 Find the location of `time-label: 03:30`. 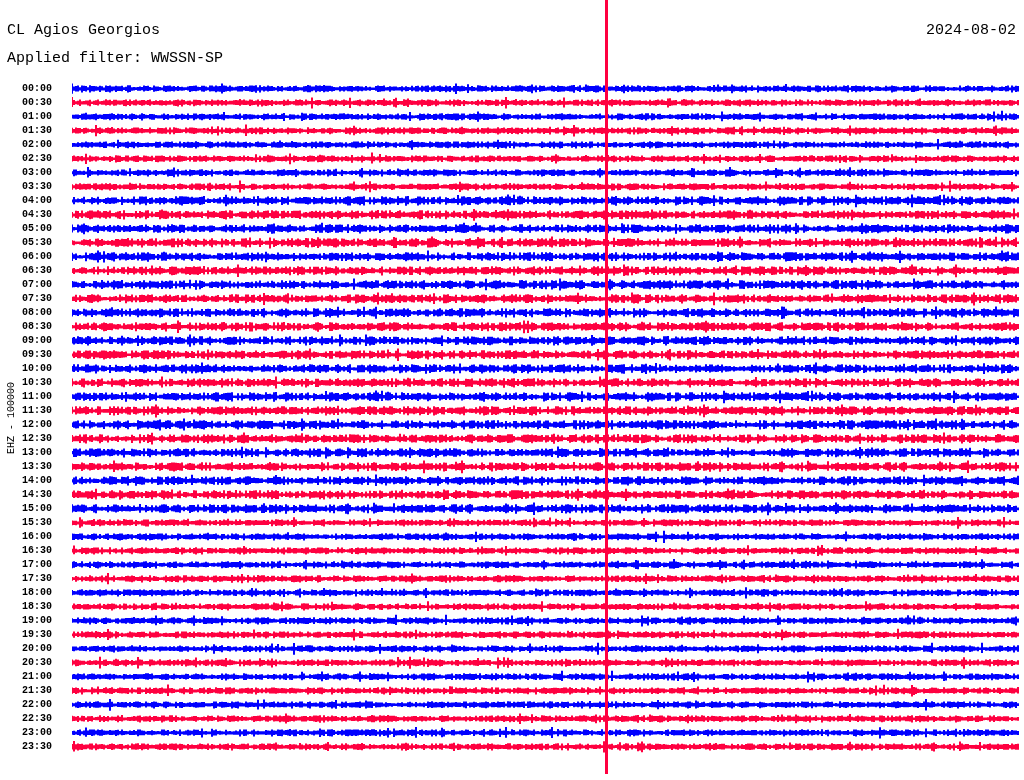

time-label: 03:30 is located at coordinates (37, 187).